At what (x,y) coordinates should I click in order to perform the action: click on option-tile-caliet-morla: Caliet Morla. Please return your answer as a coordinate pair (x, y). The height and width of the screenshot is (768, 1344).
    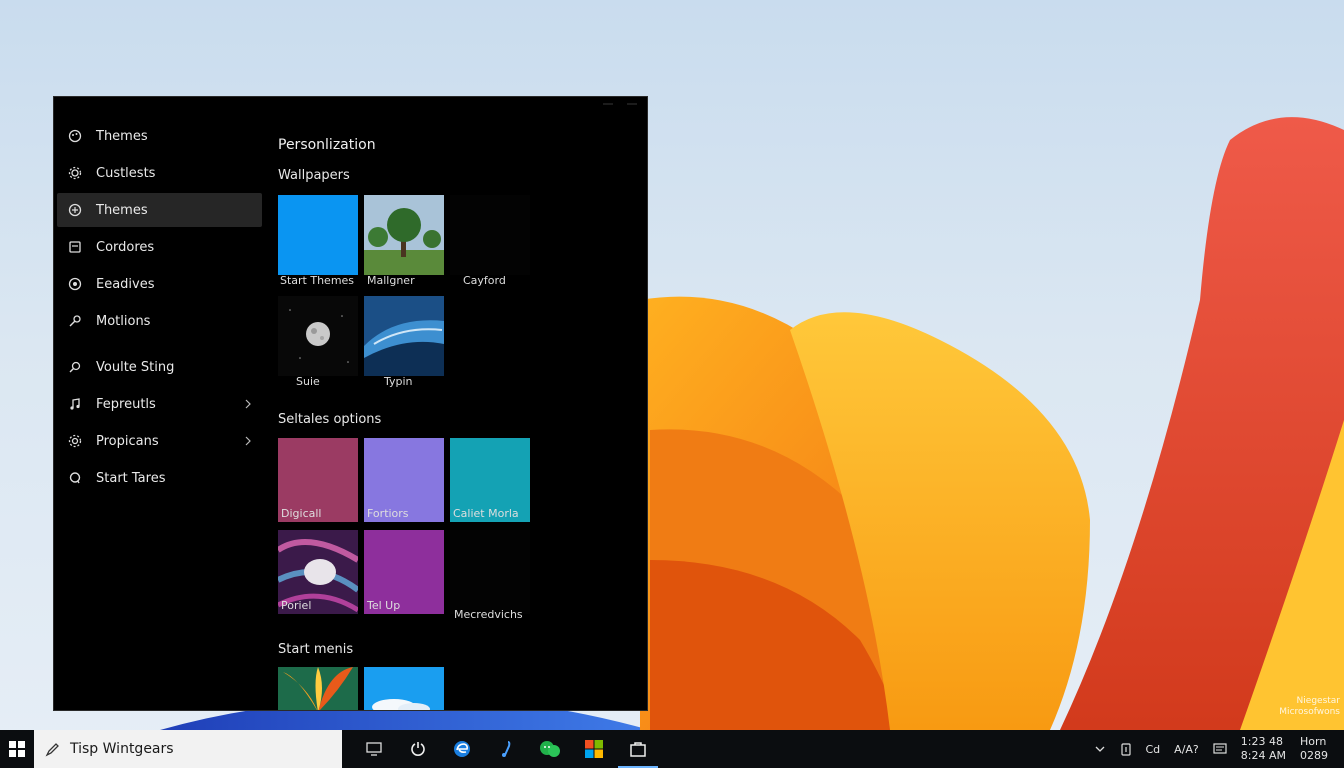
    Looking at the image, I should click on (490, 480).